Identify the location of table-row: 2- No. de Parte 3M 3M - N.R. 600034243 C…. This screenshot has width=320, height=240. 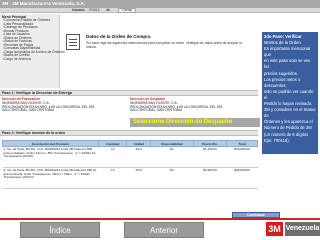
(130, 178).